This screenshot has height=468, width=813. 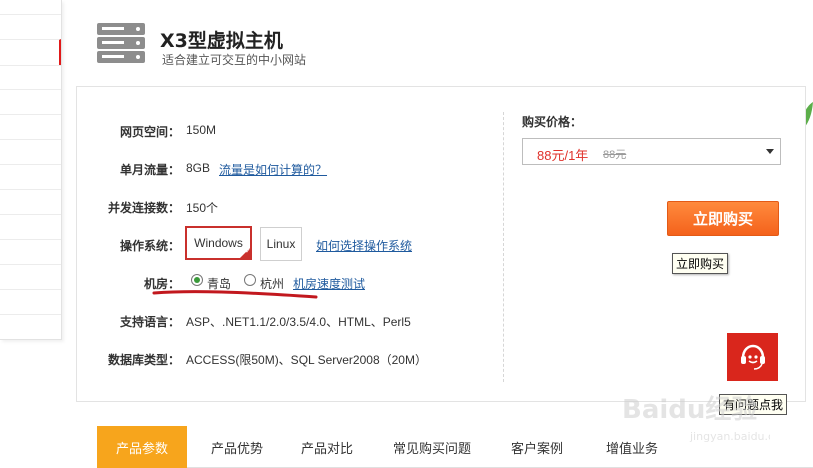 I want to click on buy-tooltip: 立即购买, so click(x=700, y=263).